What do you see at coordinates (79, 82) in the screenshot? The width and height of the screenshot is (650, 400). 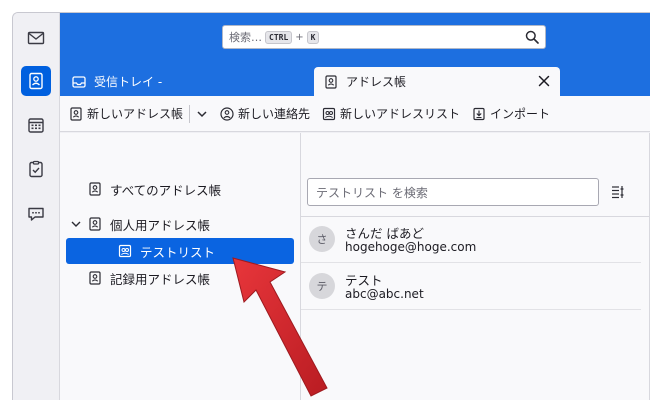 I see `inbox-icon` at bounding box center [79, 82].